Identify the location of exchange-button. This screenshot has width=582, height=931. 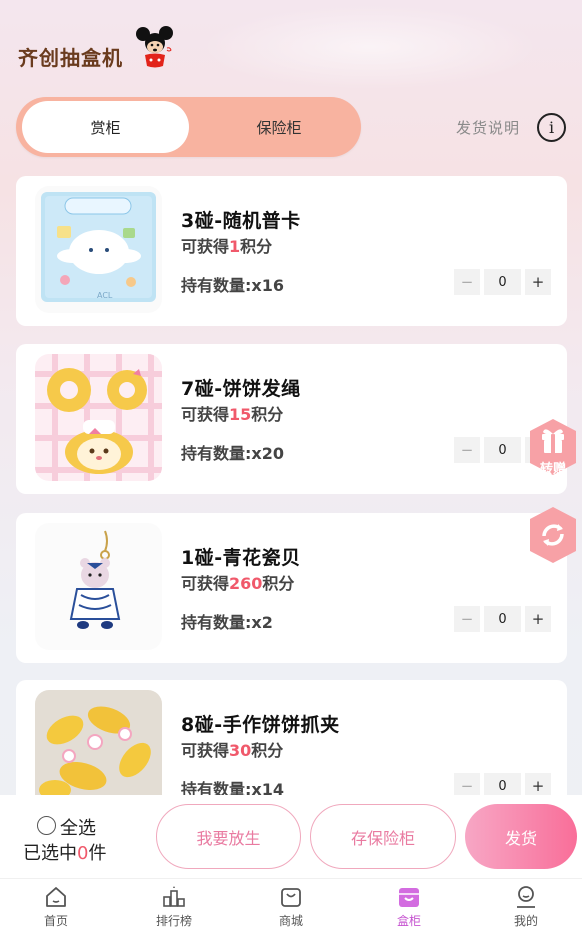
(553, 535).